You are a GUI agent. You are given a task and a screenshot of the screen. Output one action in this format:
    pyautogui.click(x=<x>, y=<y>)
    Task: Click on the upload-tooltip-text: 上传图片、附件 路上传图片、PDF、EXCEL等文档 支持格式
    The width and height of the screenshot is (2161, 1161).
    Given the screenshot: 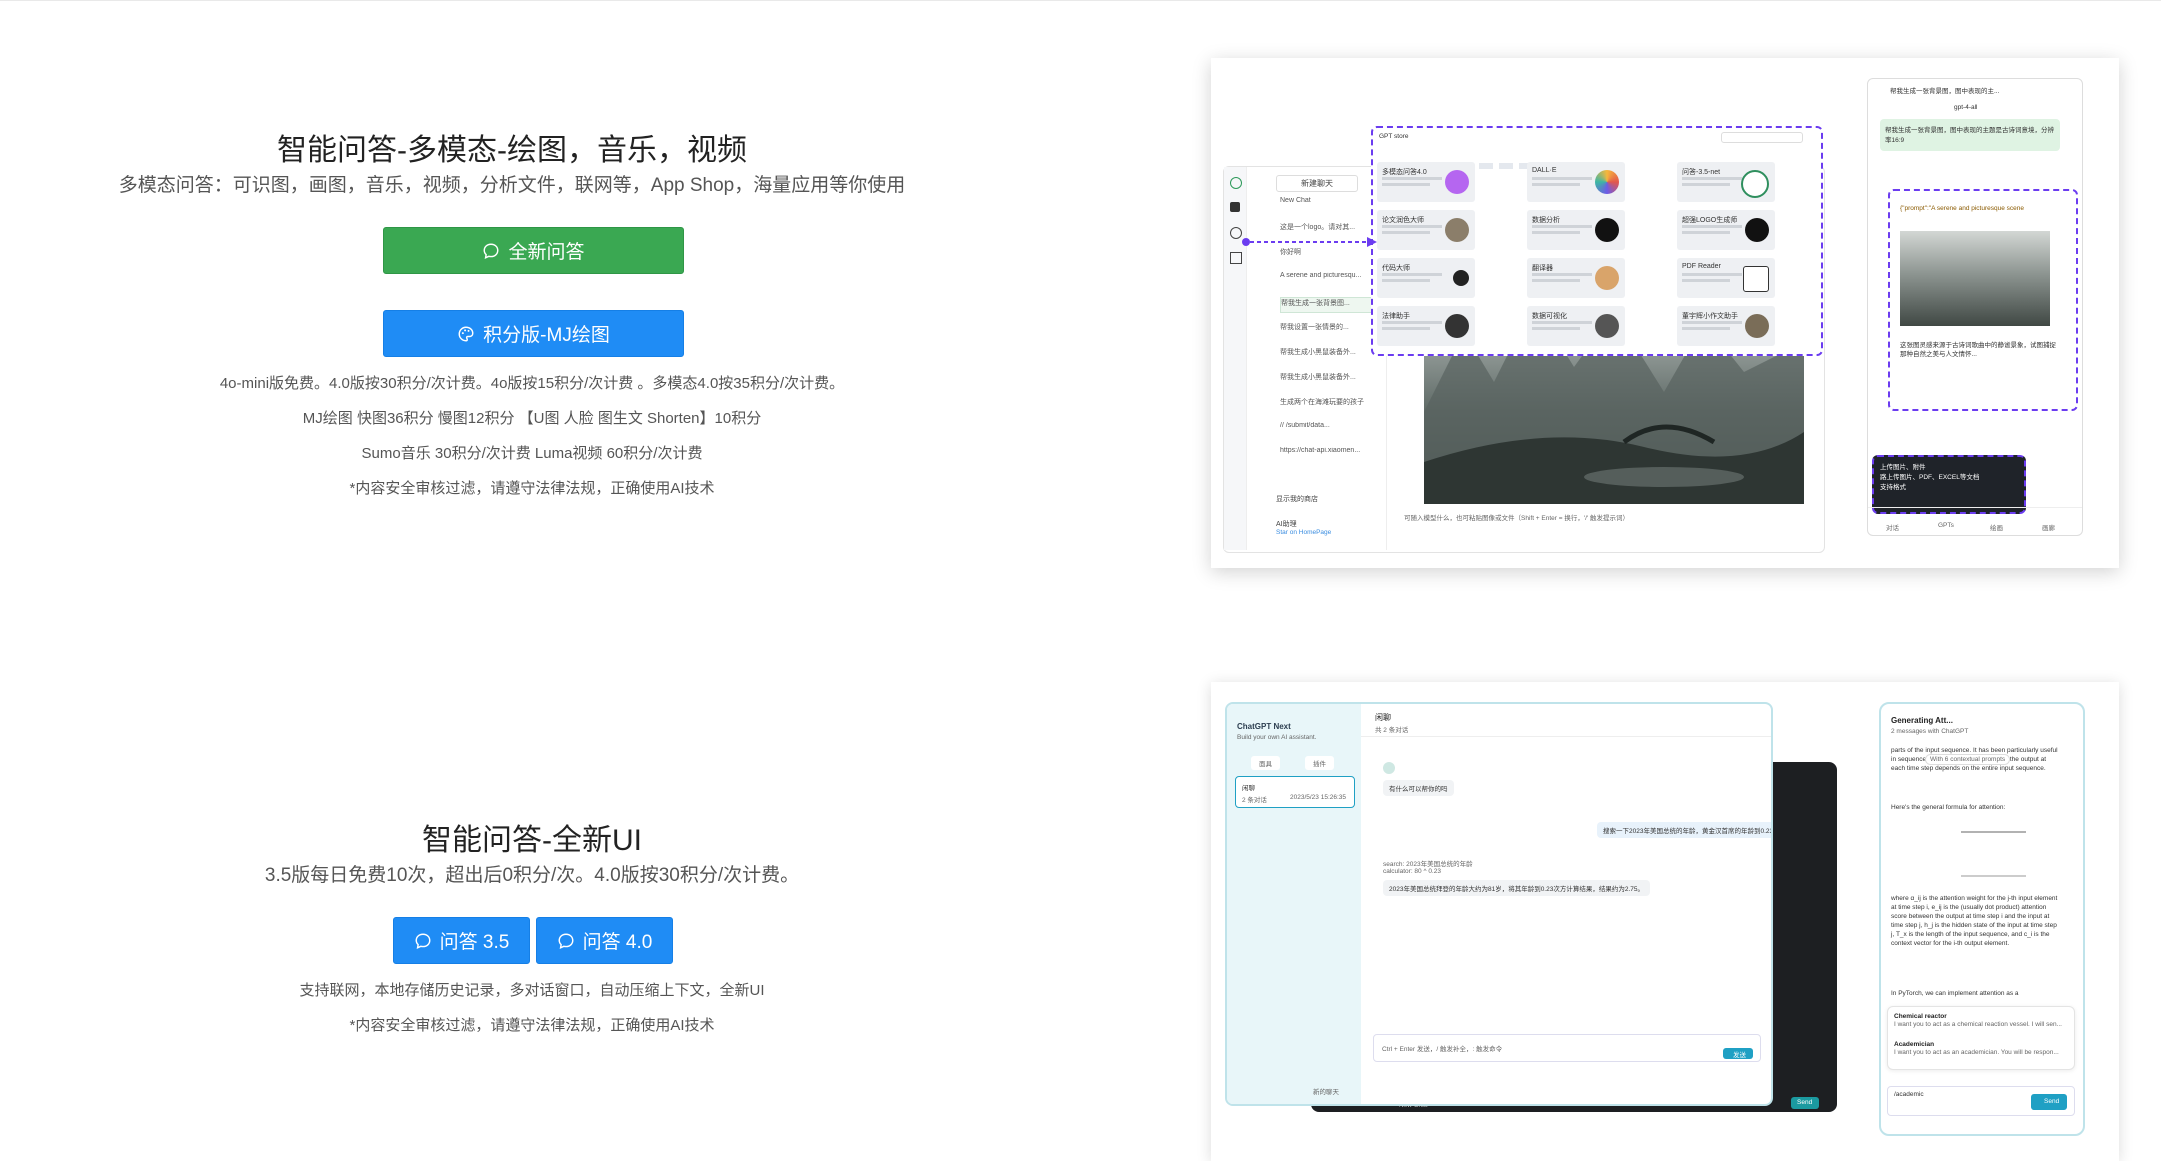 What is the action you would take?
    pyautogui.click(x=1930, y=477)
    